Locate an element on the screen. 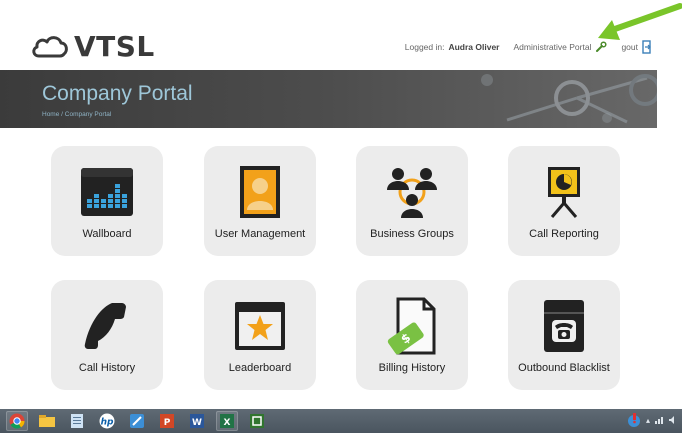 The image size is (682, 433). powerpoint-icon: P is located at coordinates (167, 421).